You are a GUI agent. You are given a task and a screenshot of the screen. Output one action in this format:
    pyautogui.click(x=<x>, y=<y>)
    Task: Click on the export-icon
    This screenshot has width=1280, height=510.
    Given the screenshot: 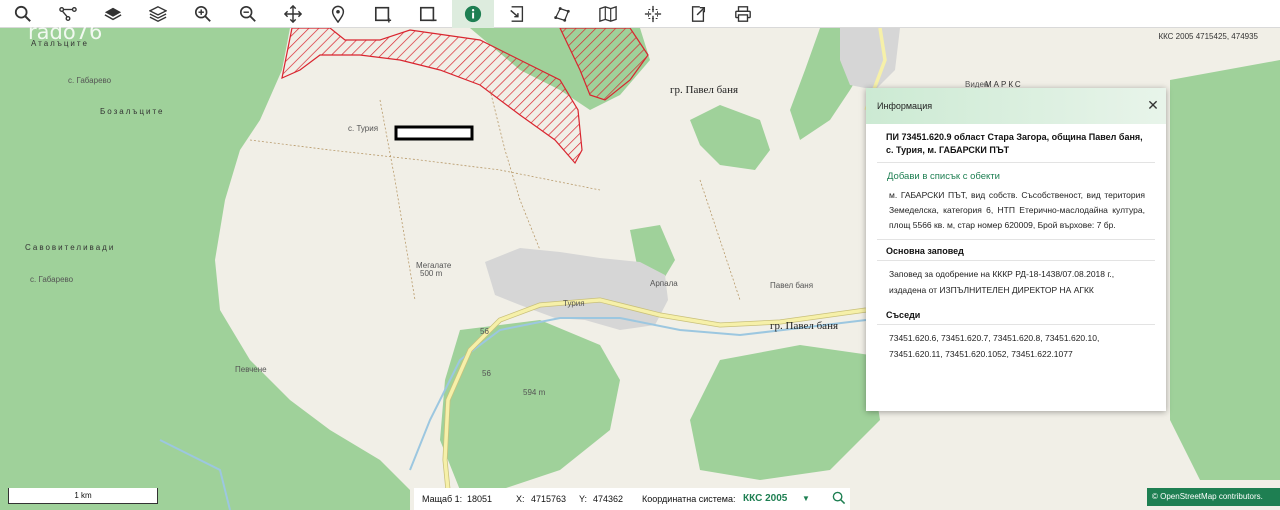 What is the action you would take?
    pyautogui.click(x=698, y=14)
    